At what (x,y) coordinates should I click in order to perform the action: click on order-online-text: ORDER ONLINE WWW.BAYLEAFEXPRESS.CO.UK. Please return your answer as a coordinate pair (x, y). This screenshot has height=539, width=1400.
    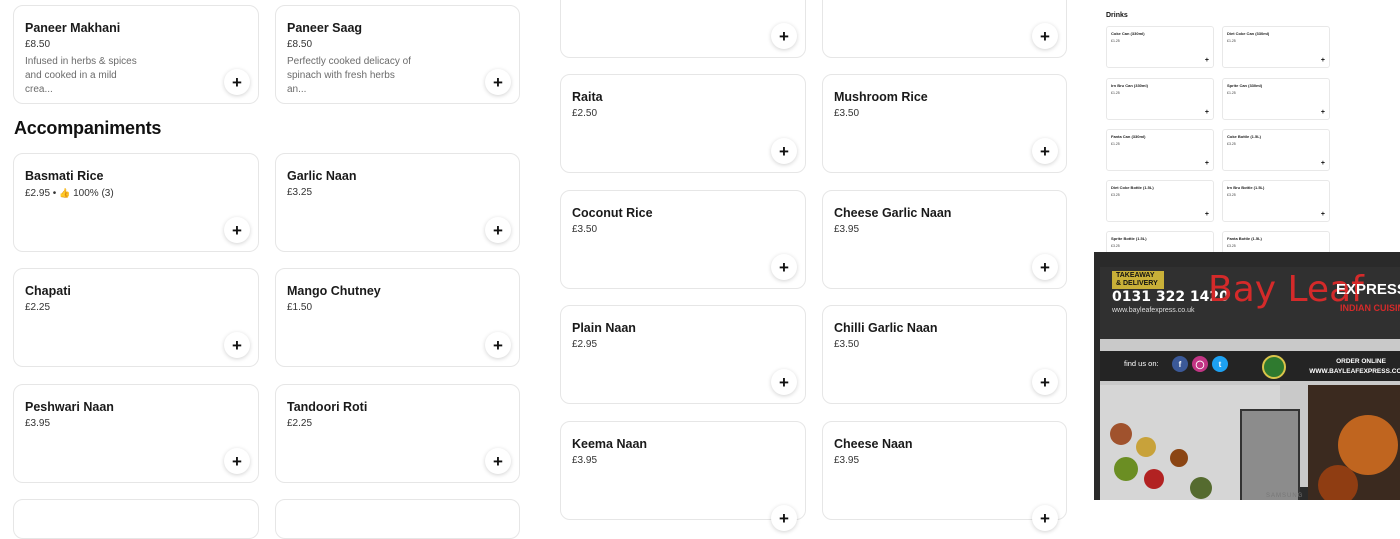
    Looking at the image, I should click on (1353, 367).